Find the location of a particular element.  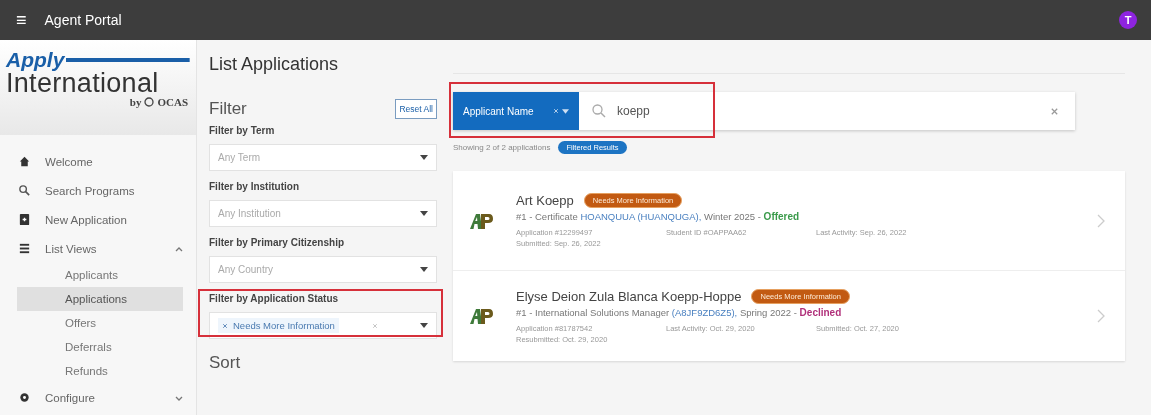

placeholder: Any Country is located at coordinates (246, 269).